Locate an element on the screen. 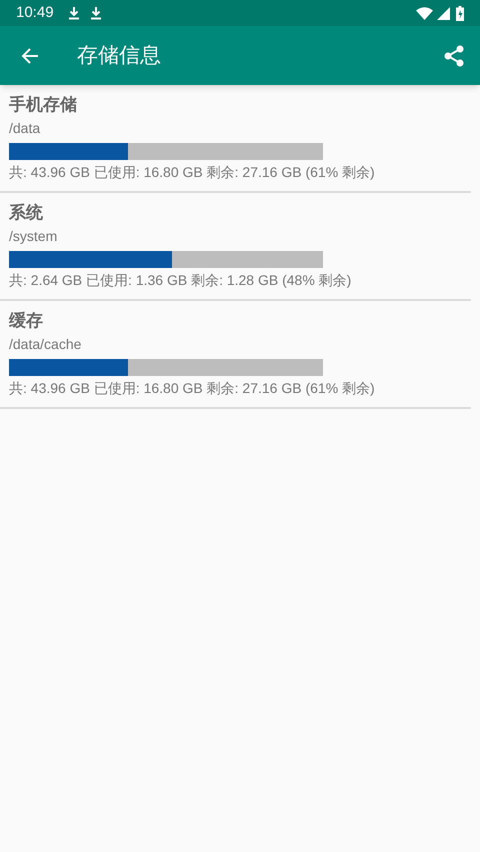 The width and height of the screenshot is (480, 852). volume-path: /system is located at coordinates (33, 236).